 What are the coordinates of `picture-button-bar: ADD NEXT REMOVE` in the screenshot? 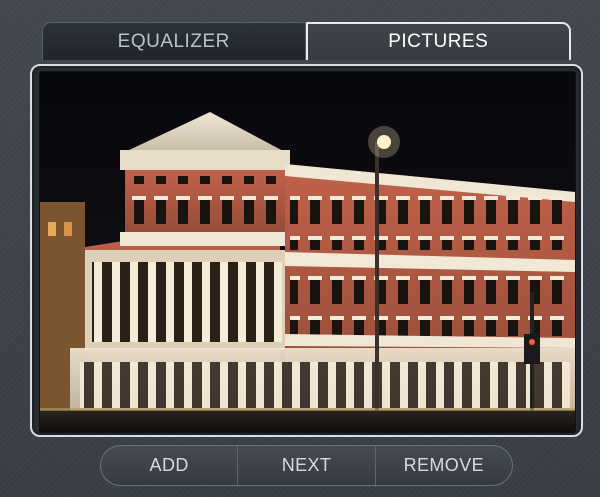 It's located at (306, 465).